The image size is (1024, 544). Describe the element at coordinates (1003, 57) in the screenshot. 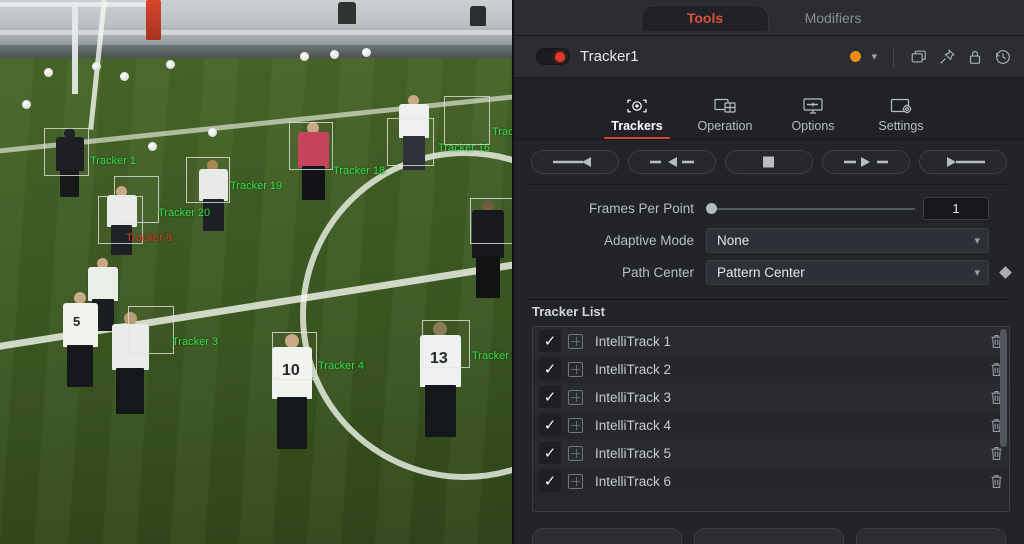

I see `reset-icon` at that location.